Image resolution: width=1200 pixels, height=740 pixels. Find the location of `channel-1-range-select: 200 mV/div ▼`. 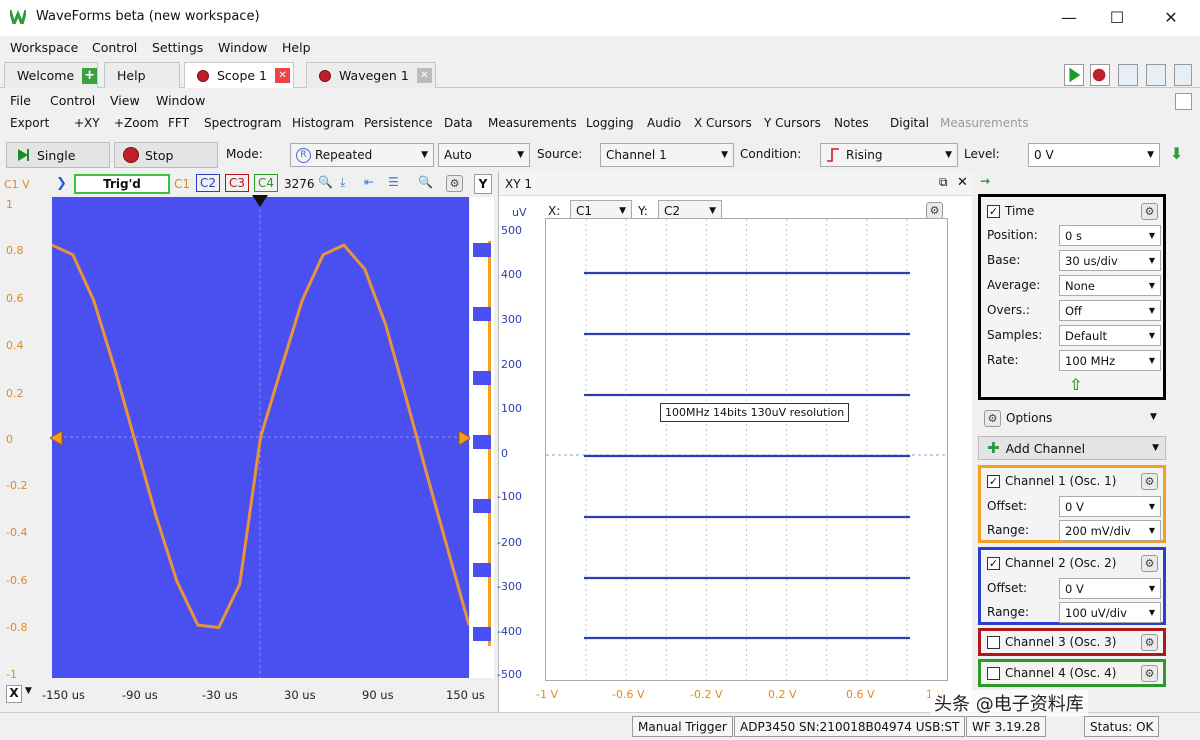

channel-1-range-select: 200 mV/div ▼ is located at coordinates (1110, 530).